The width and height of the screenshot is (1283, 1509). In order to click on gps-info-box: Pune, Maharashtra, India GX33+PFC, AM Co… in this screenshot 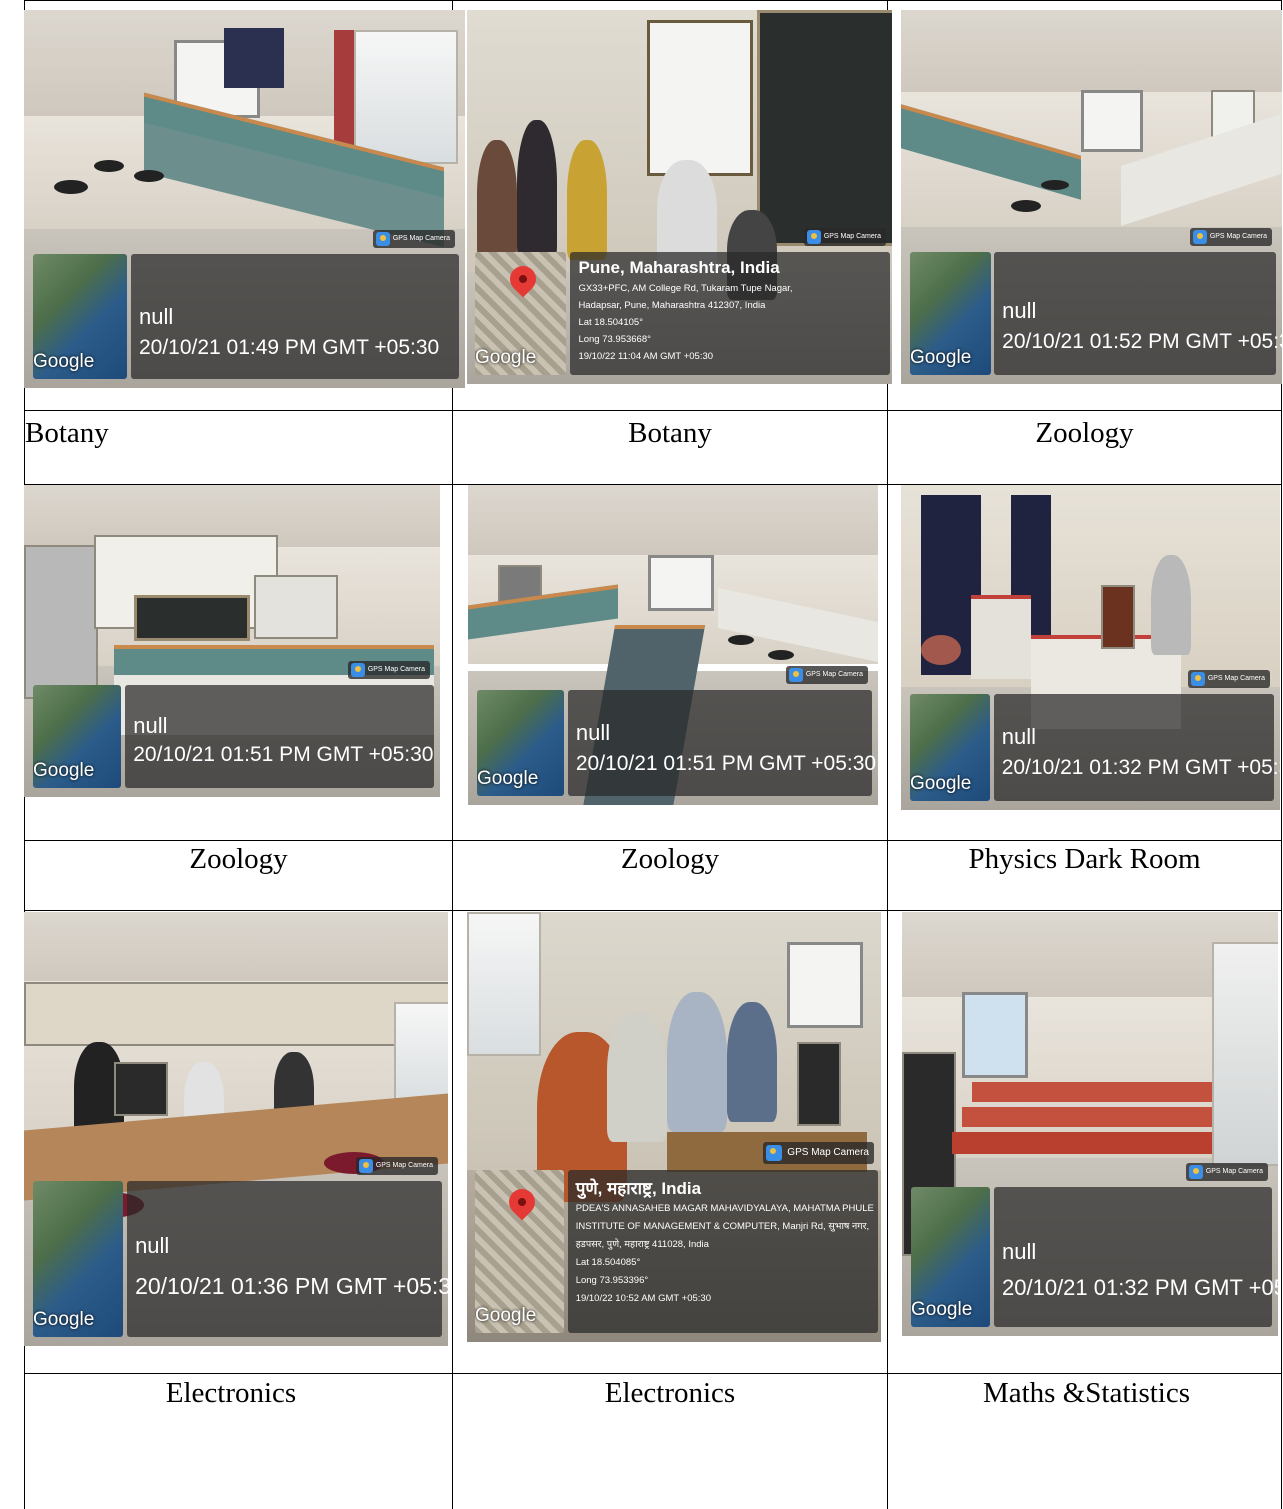, I will do `click(730, 313)`.